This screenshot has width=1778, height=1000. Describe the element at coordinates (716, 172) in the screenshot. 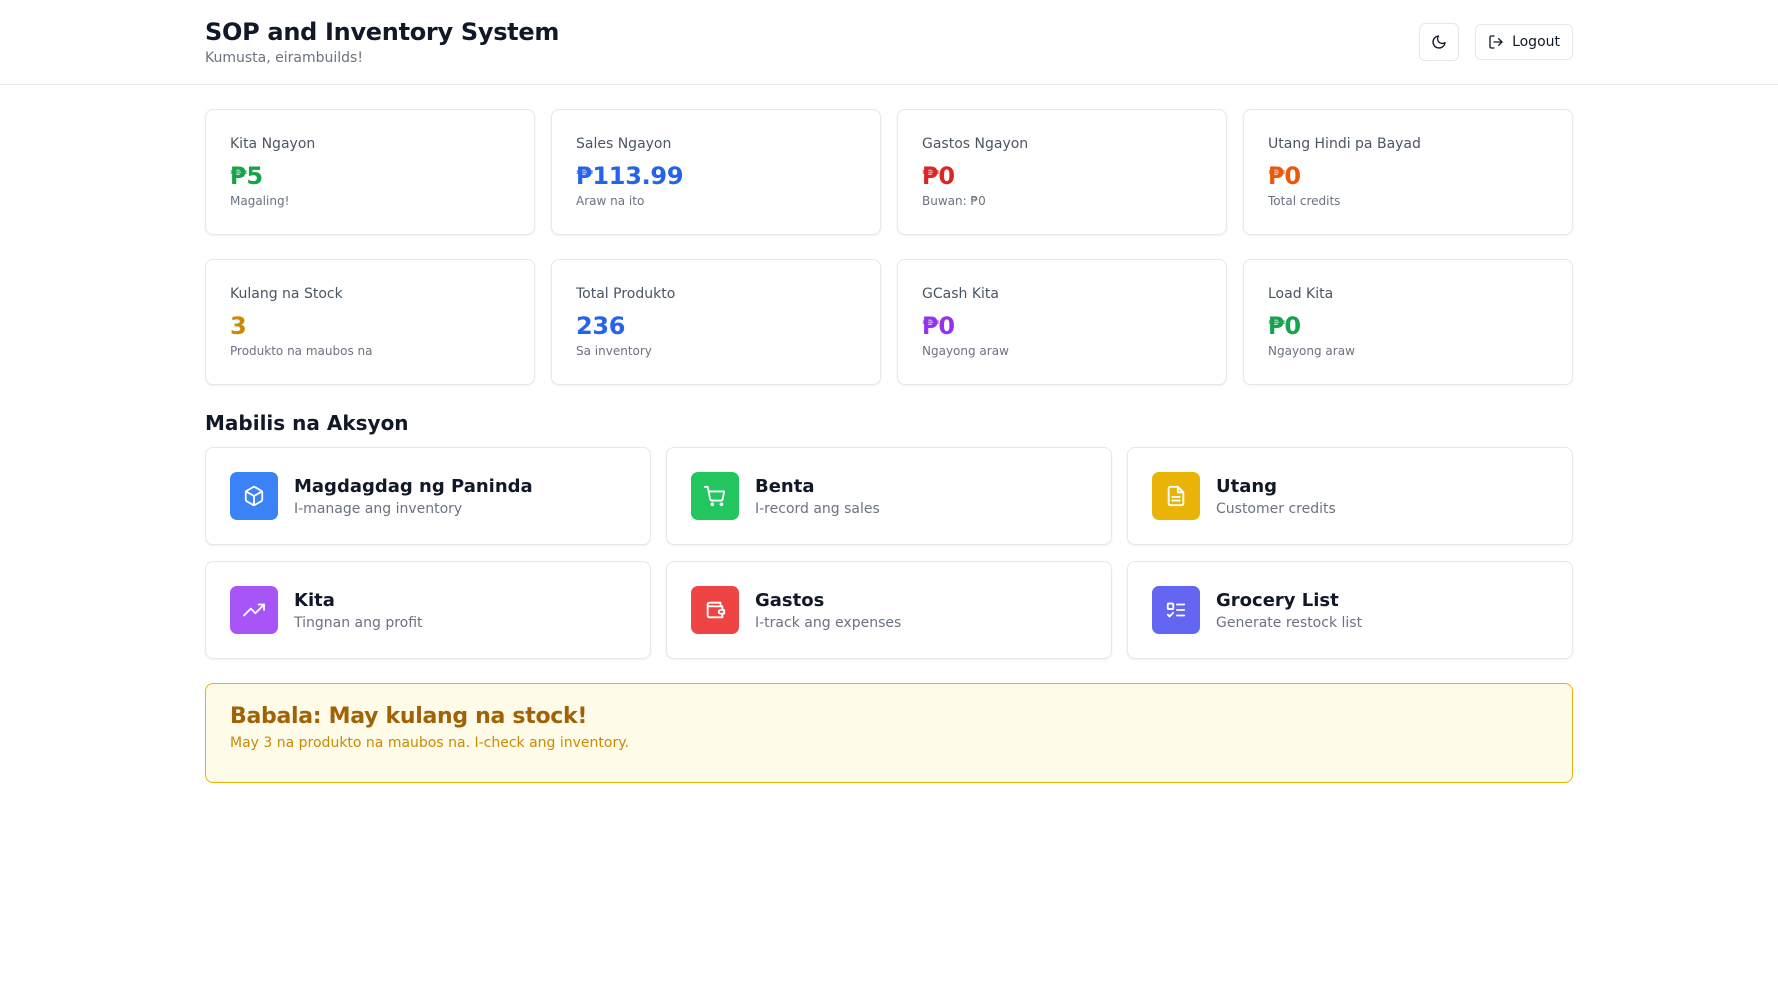

I see `stat-card-sales-ngayon: Sales Ngayon ₱113.99 Araw na ito` at that location.